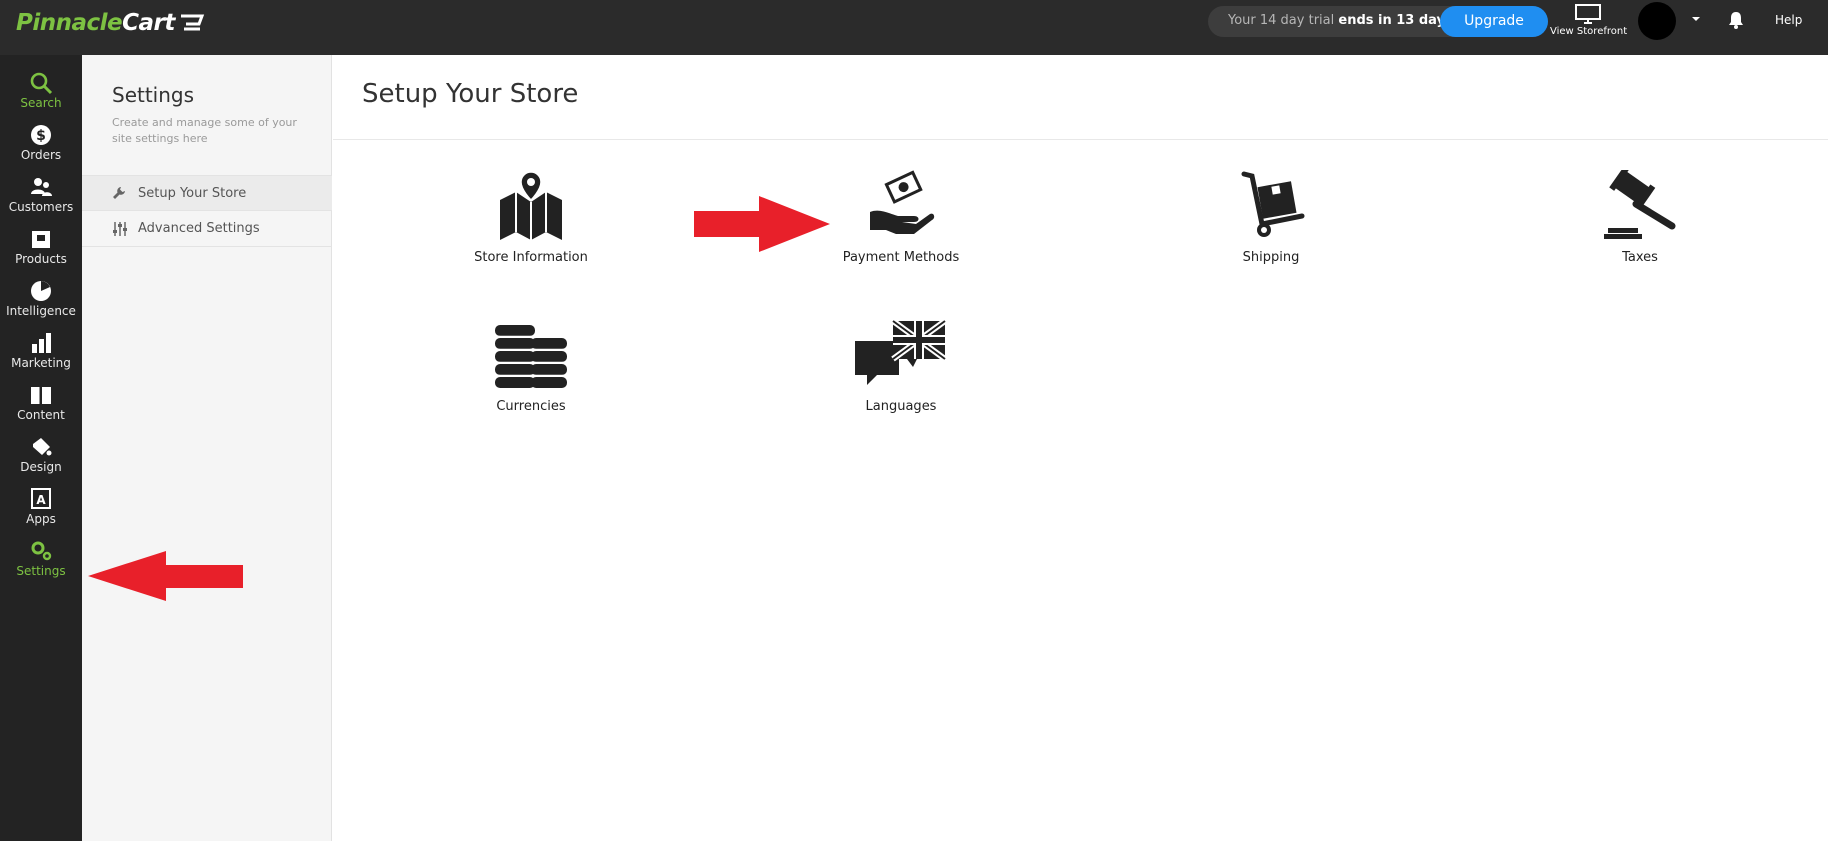 This screenshot has width=1828, height=841. I want to click on settings-menu-advanced-settings: Advanced Settings, so click(207, 229).